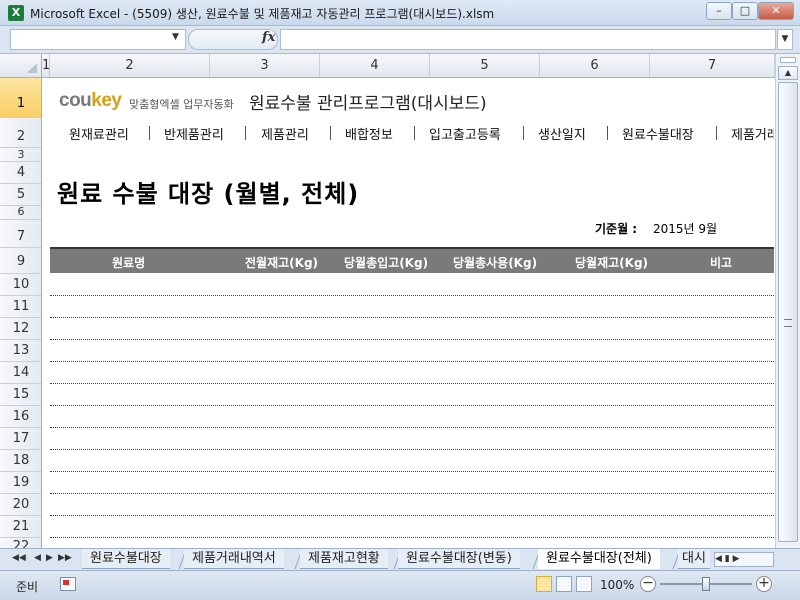  Describe the element at coordinates (721, 263) in the screenshot. I see `header-remarks: 비고` at that location.